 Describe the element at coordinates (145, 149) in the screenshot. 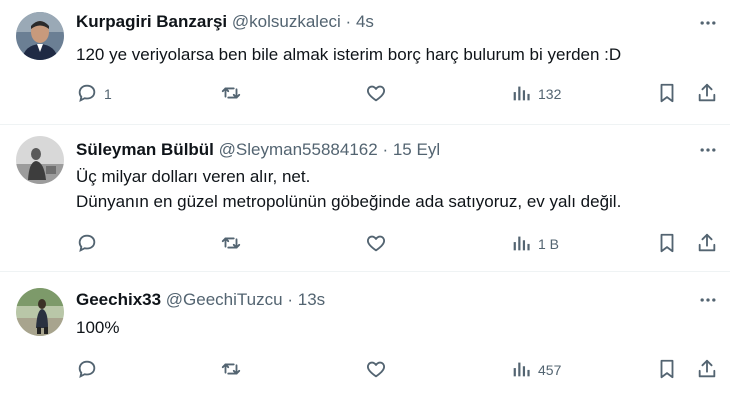

I see `user-name: Süleyman Bülbül` at that location.